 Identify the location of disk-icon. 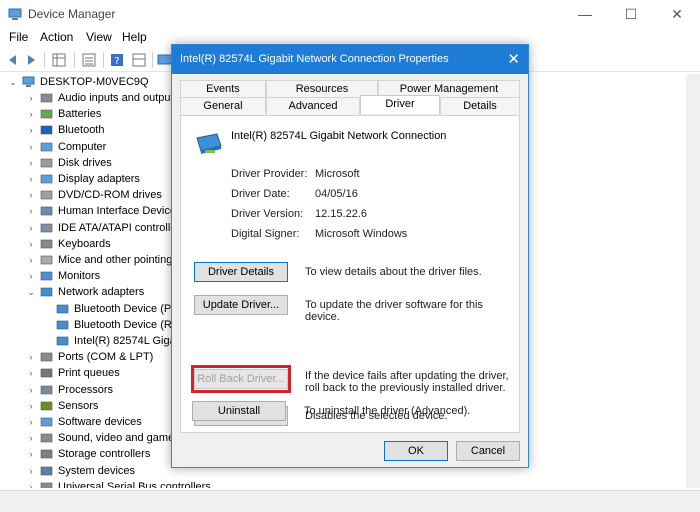
(46, 163).